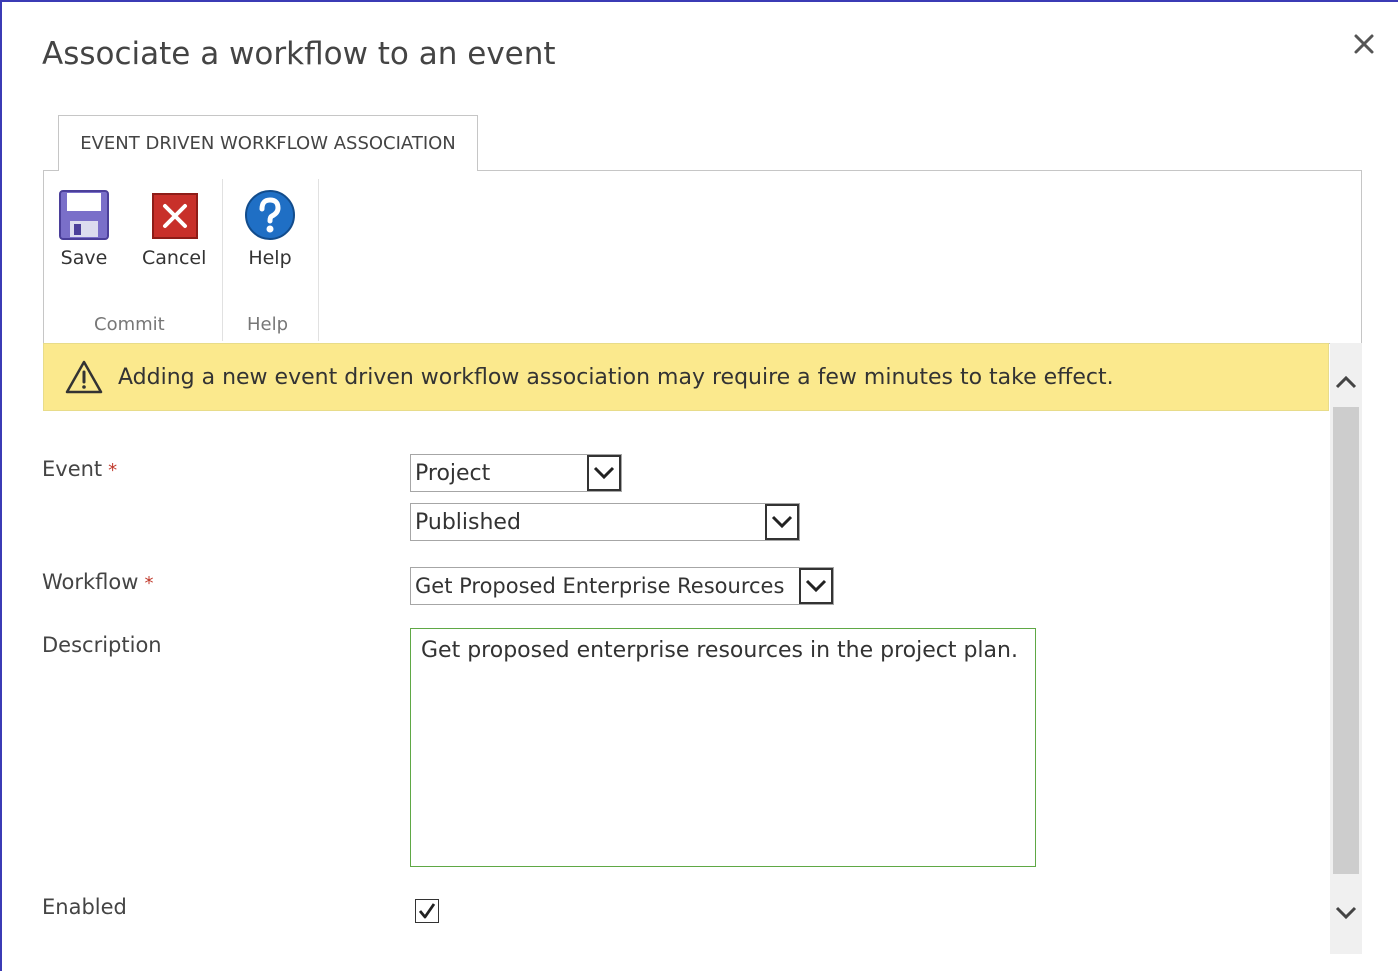 The width and height of the screenshot is (1398, 971). I want to click on event-label-text: Event, so click(72, 469).